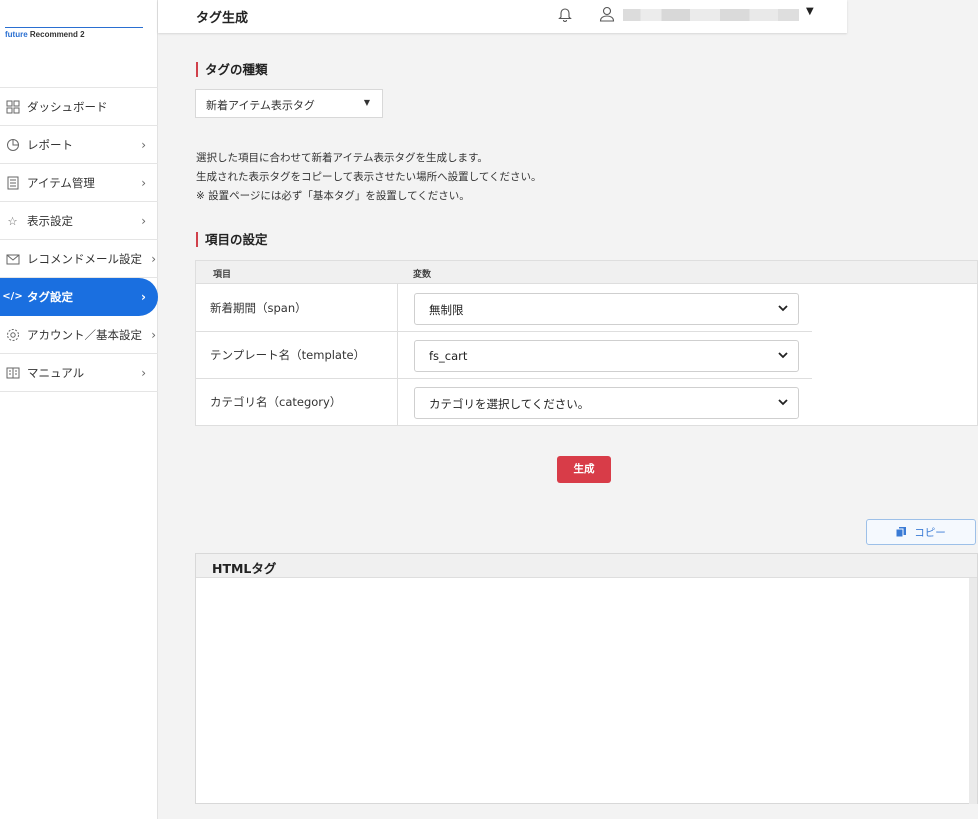 The image size is (978, 819). I want to click on sidebar-item-label: アカウント／基本設定, so click(84, 334).